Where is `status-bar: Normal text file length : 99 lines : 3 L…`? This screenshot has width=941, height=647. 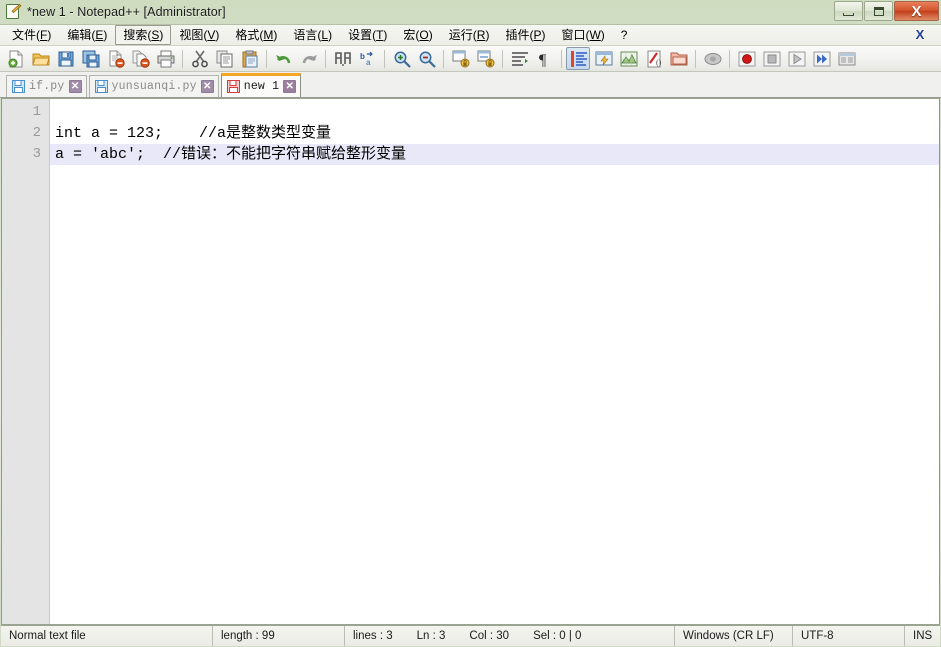 status-bar: Normal text file length : 99 lines : 3 L… is located at coordinates (470, 635).